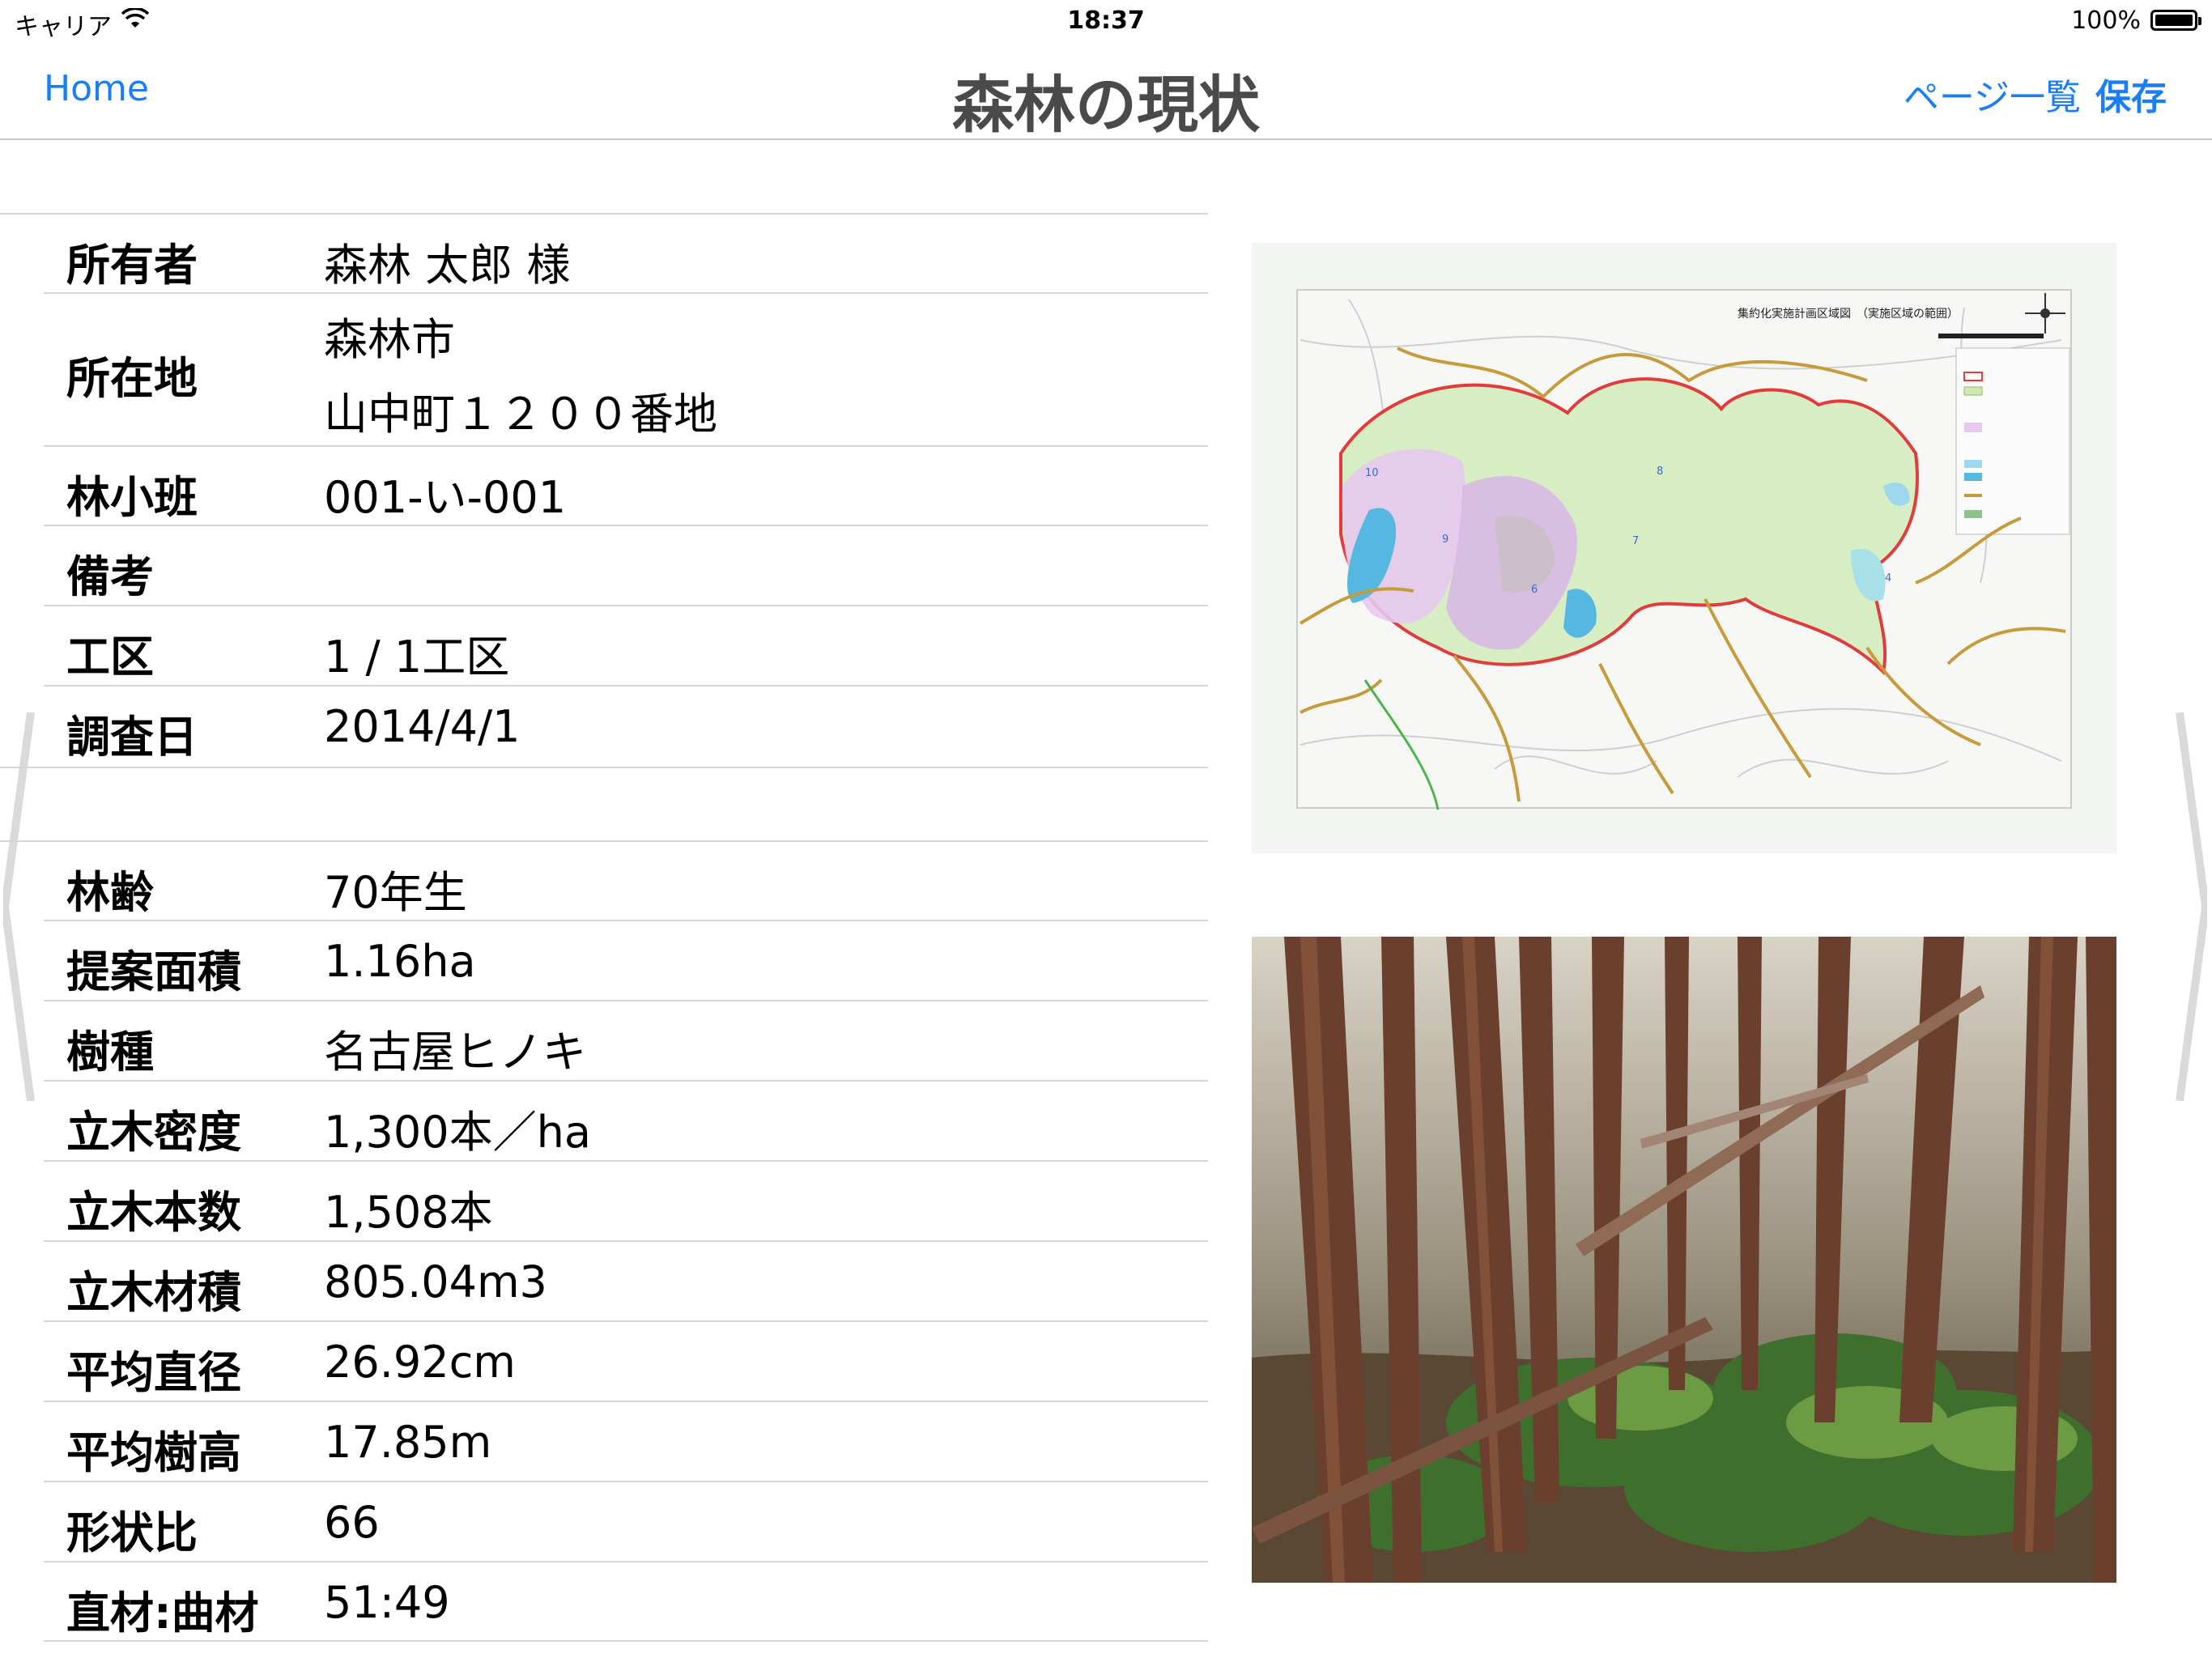 The image size is (2212, 1658). Describe the element at coordinates (604, 566) in the screenshot. I see `table-row: 備考` at that location.